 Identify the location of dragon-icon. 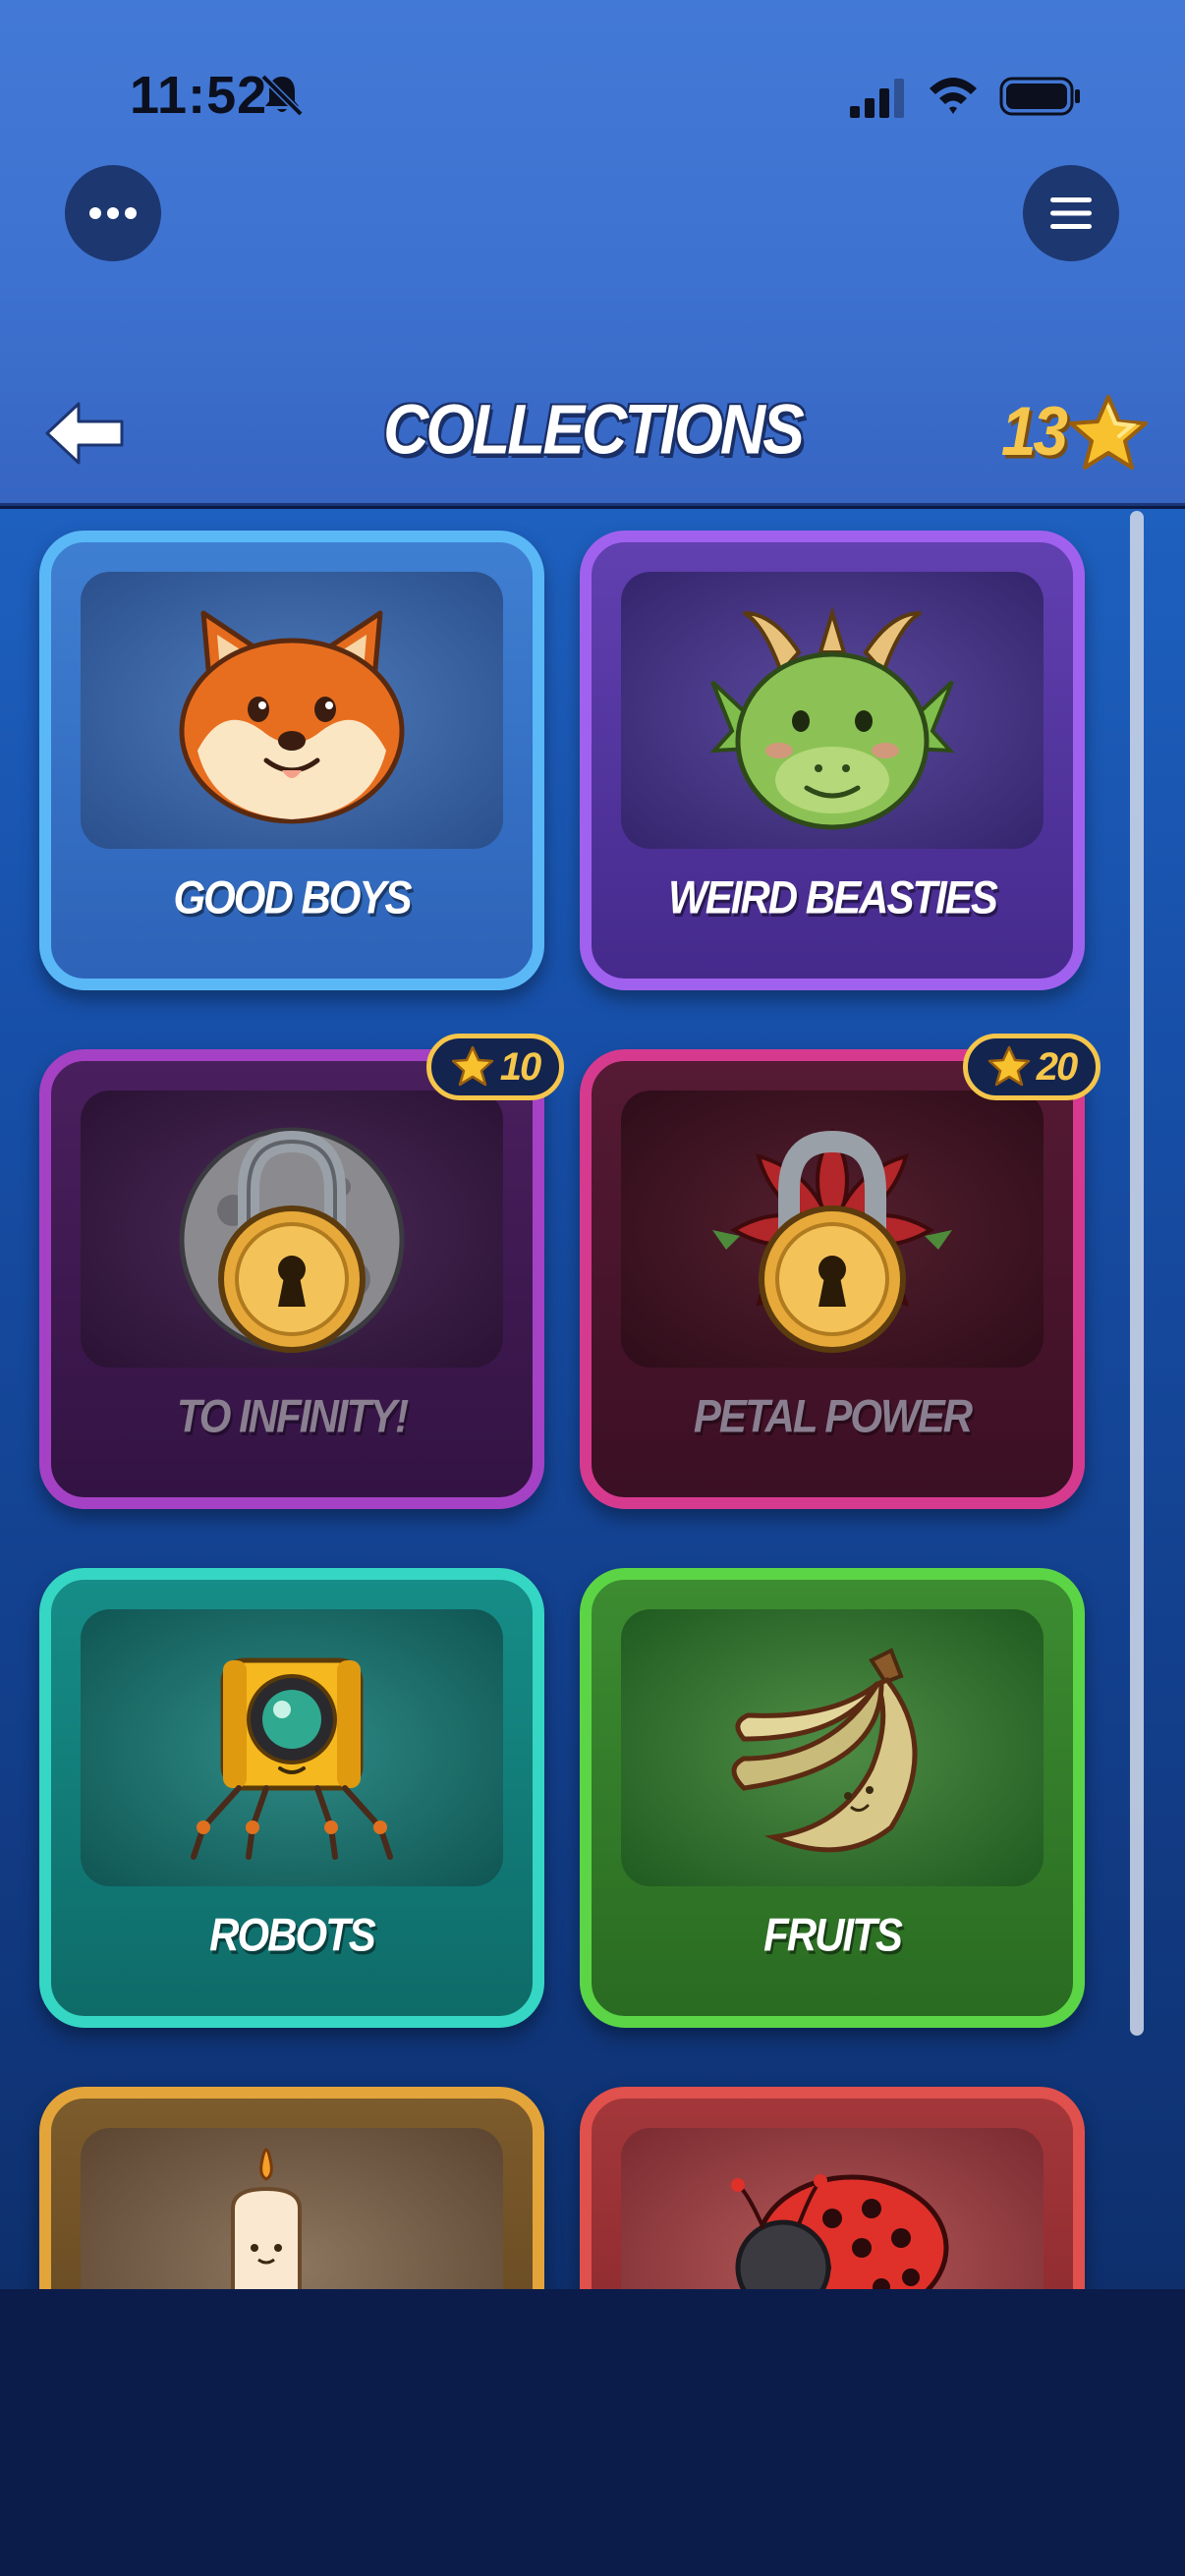
(832, 718).